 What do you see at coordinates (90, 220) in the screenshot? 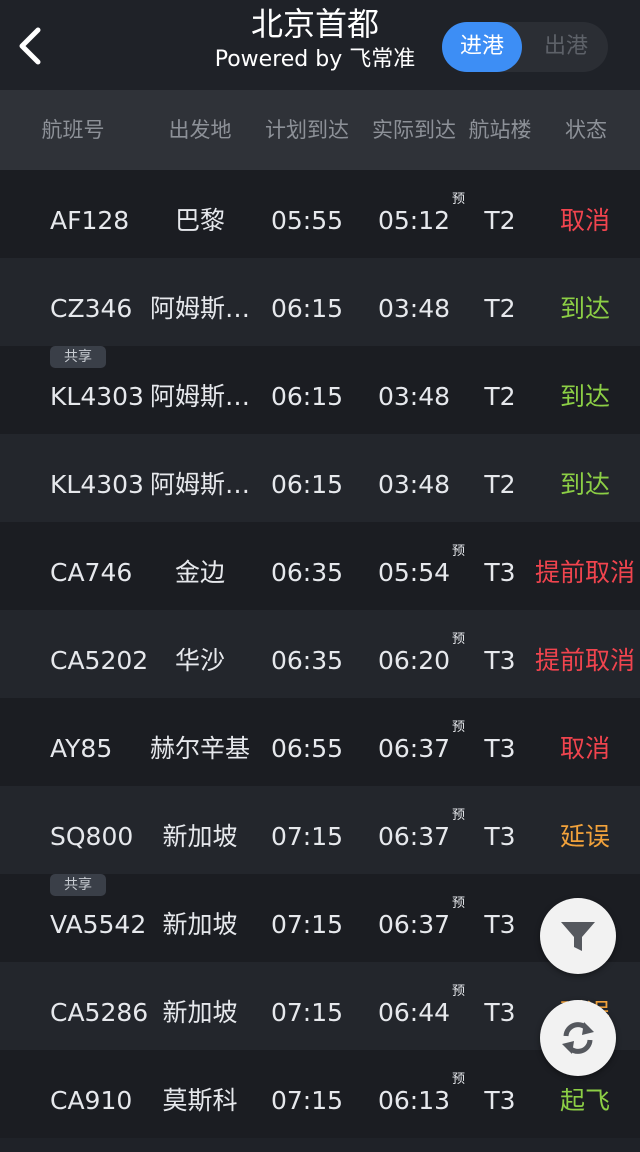
I see `flight-number: AF128` at bounding box center [90, 220].